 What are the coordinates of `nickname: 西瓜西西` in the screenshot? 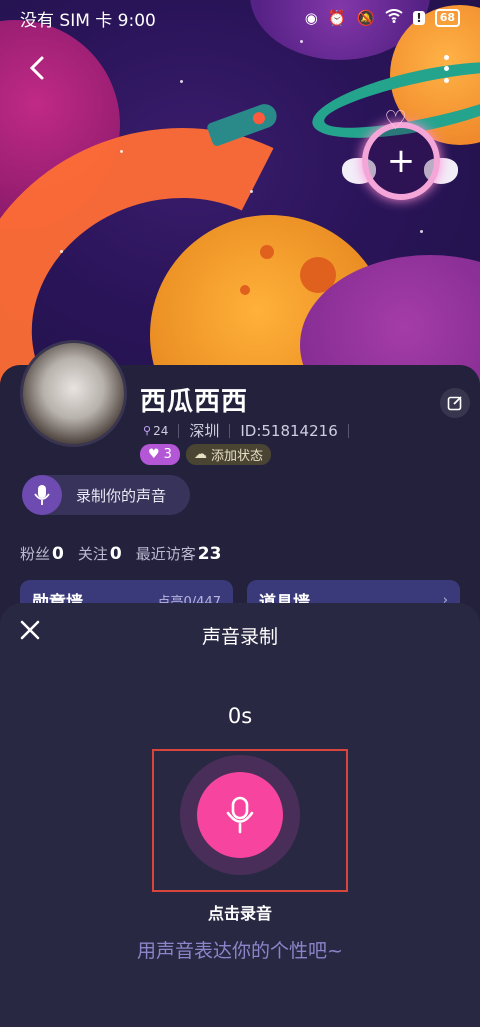 It's located at (194, 402).